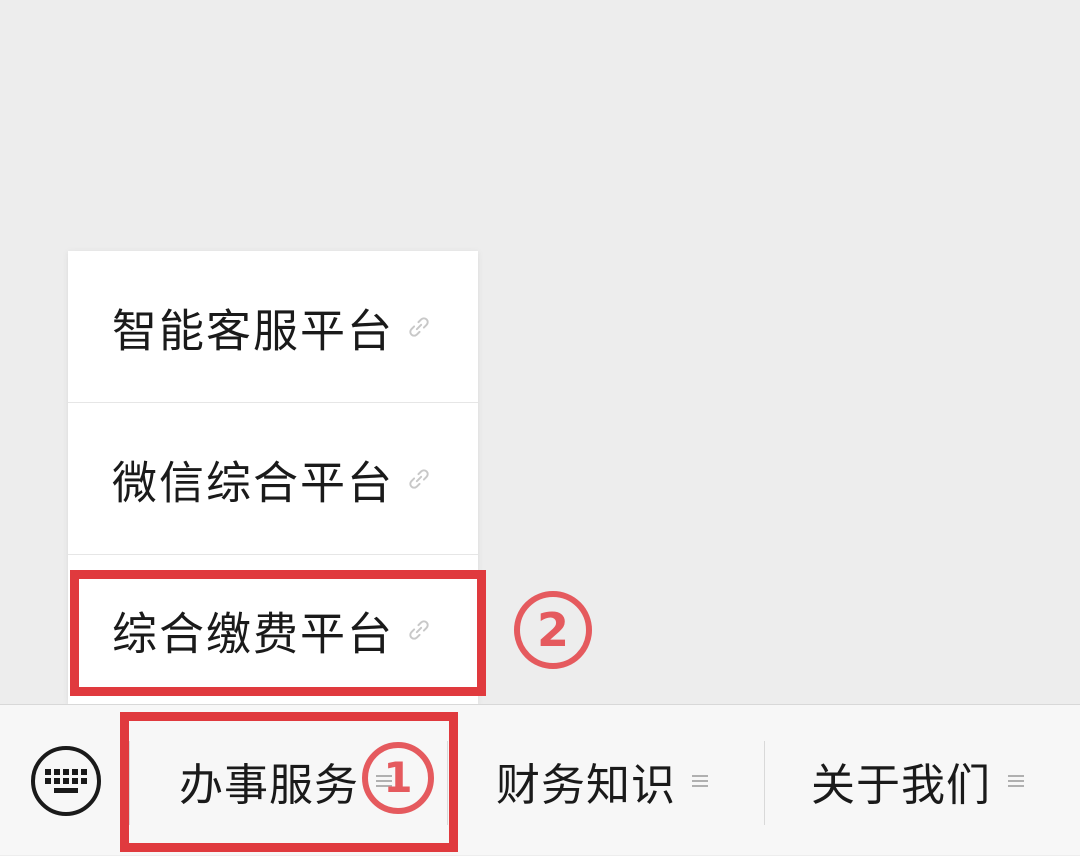 This screenshot has width=1080, height=856. I want to click on submenu-item-wechat-platform: 微信综合平台, so click(273, 478).